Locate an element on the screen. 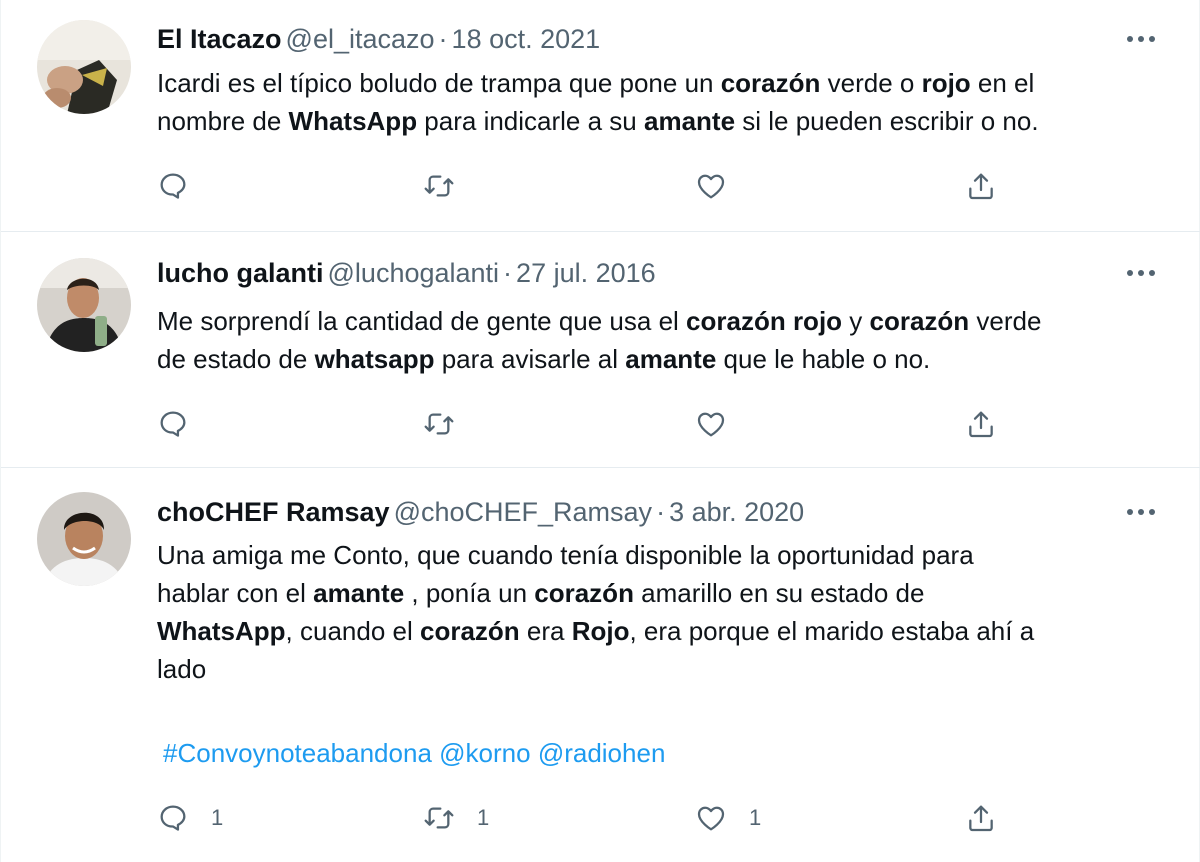 The image size is (1200, 862). highlighted-term: Rojo is located at coordinates (600, 631).